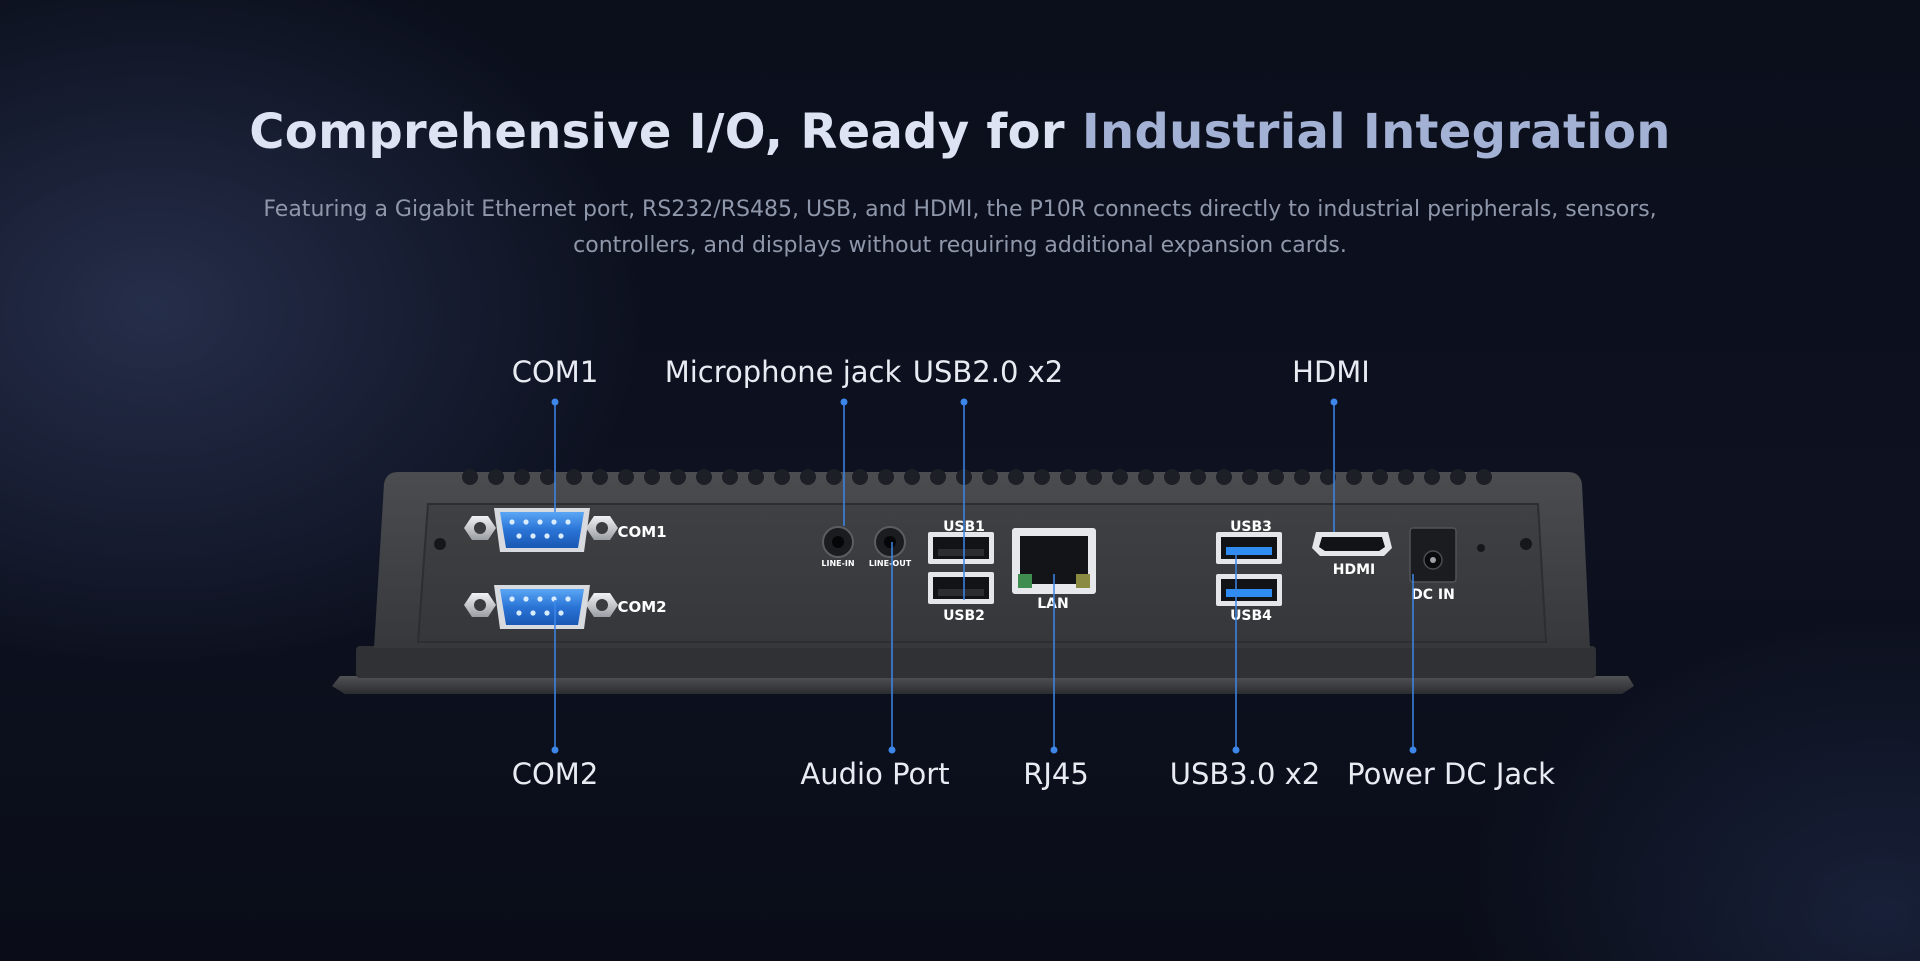  I want to click on port-label-com2: COM2, so click(641, 607).